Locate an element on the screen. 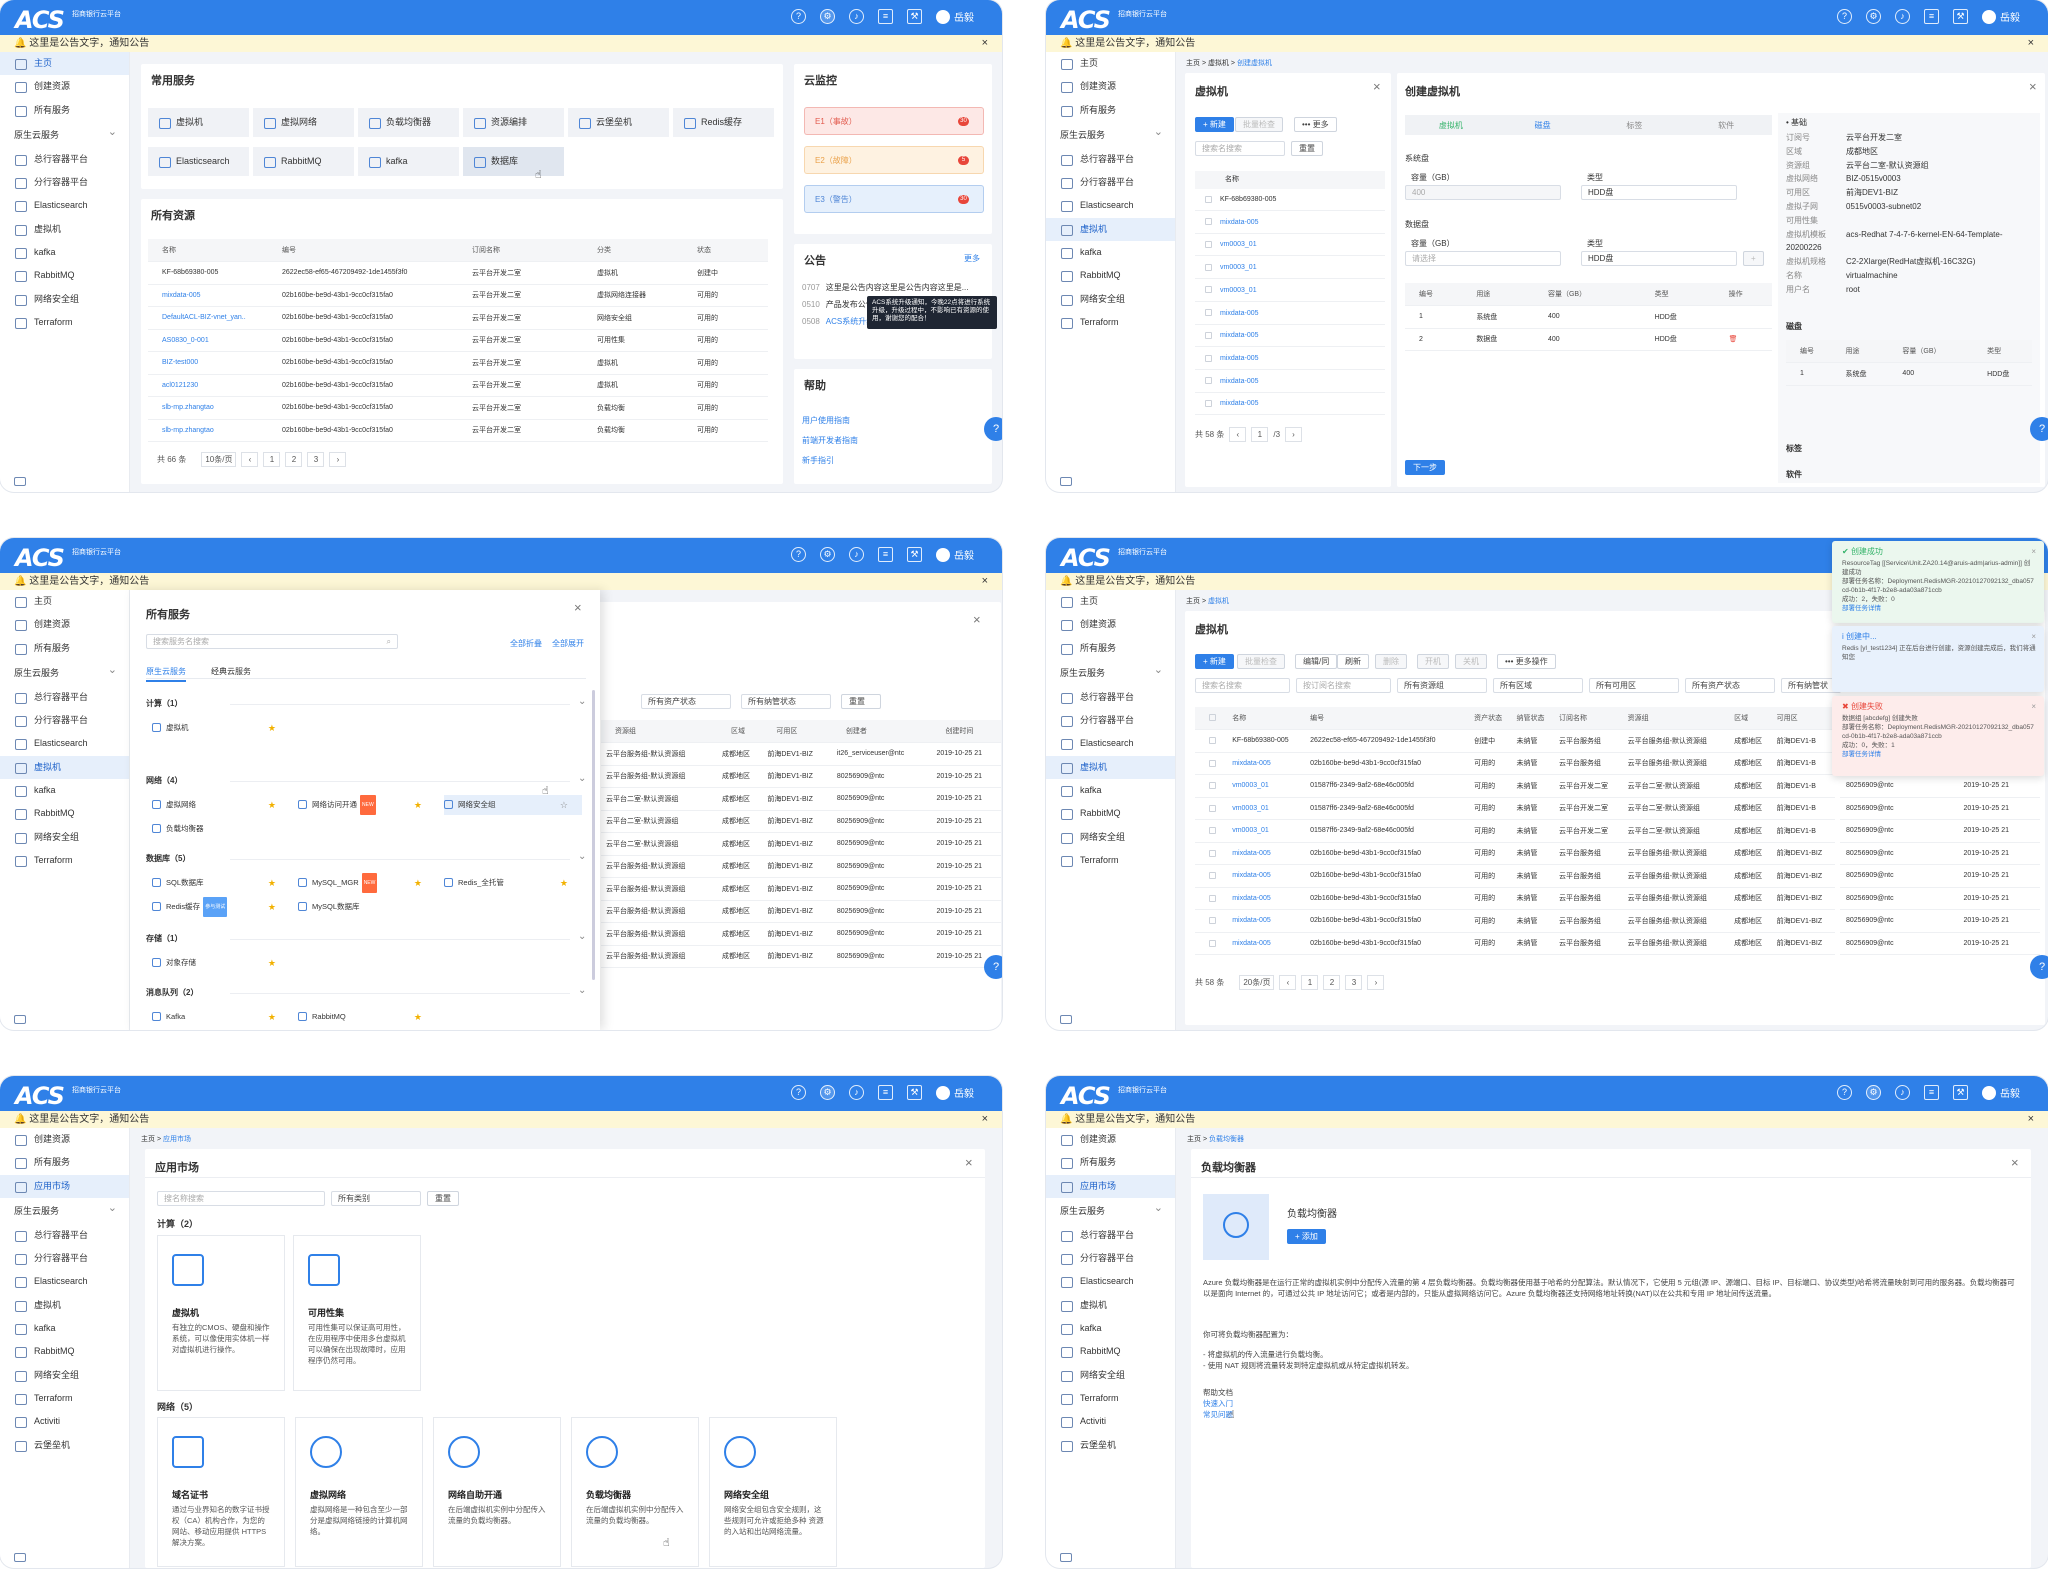 The image size is (2048, 1573). wizard-step: 虚拟机 is located at coordinates (1451, 125).